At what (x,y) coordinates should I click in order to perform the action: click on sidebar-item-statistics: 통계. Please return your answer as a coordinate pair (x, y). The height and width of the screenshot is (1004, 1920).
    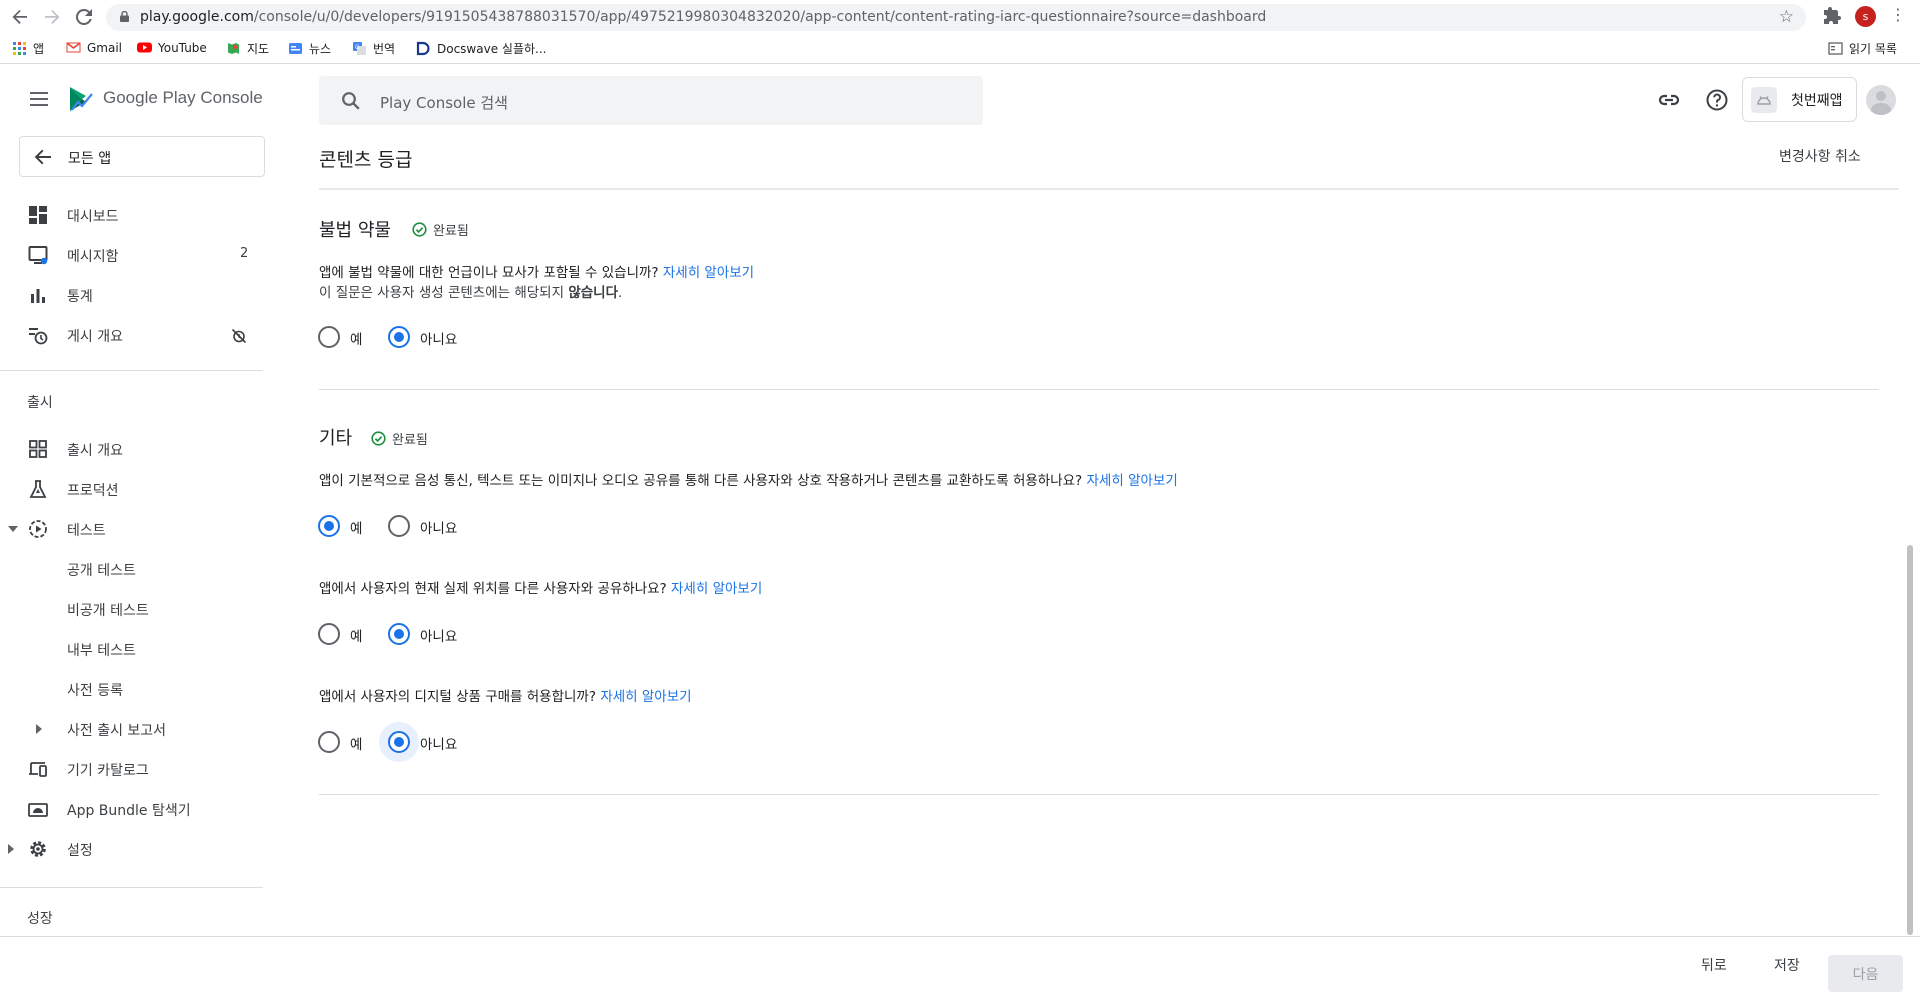
    Looking at the image, I should click on (132, 295).